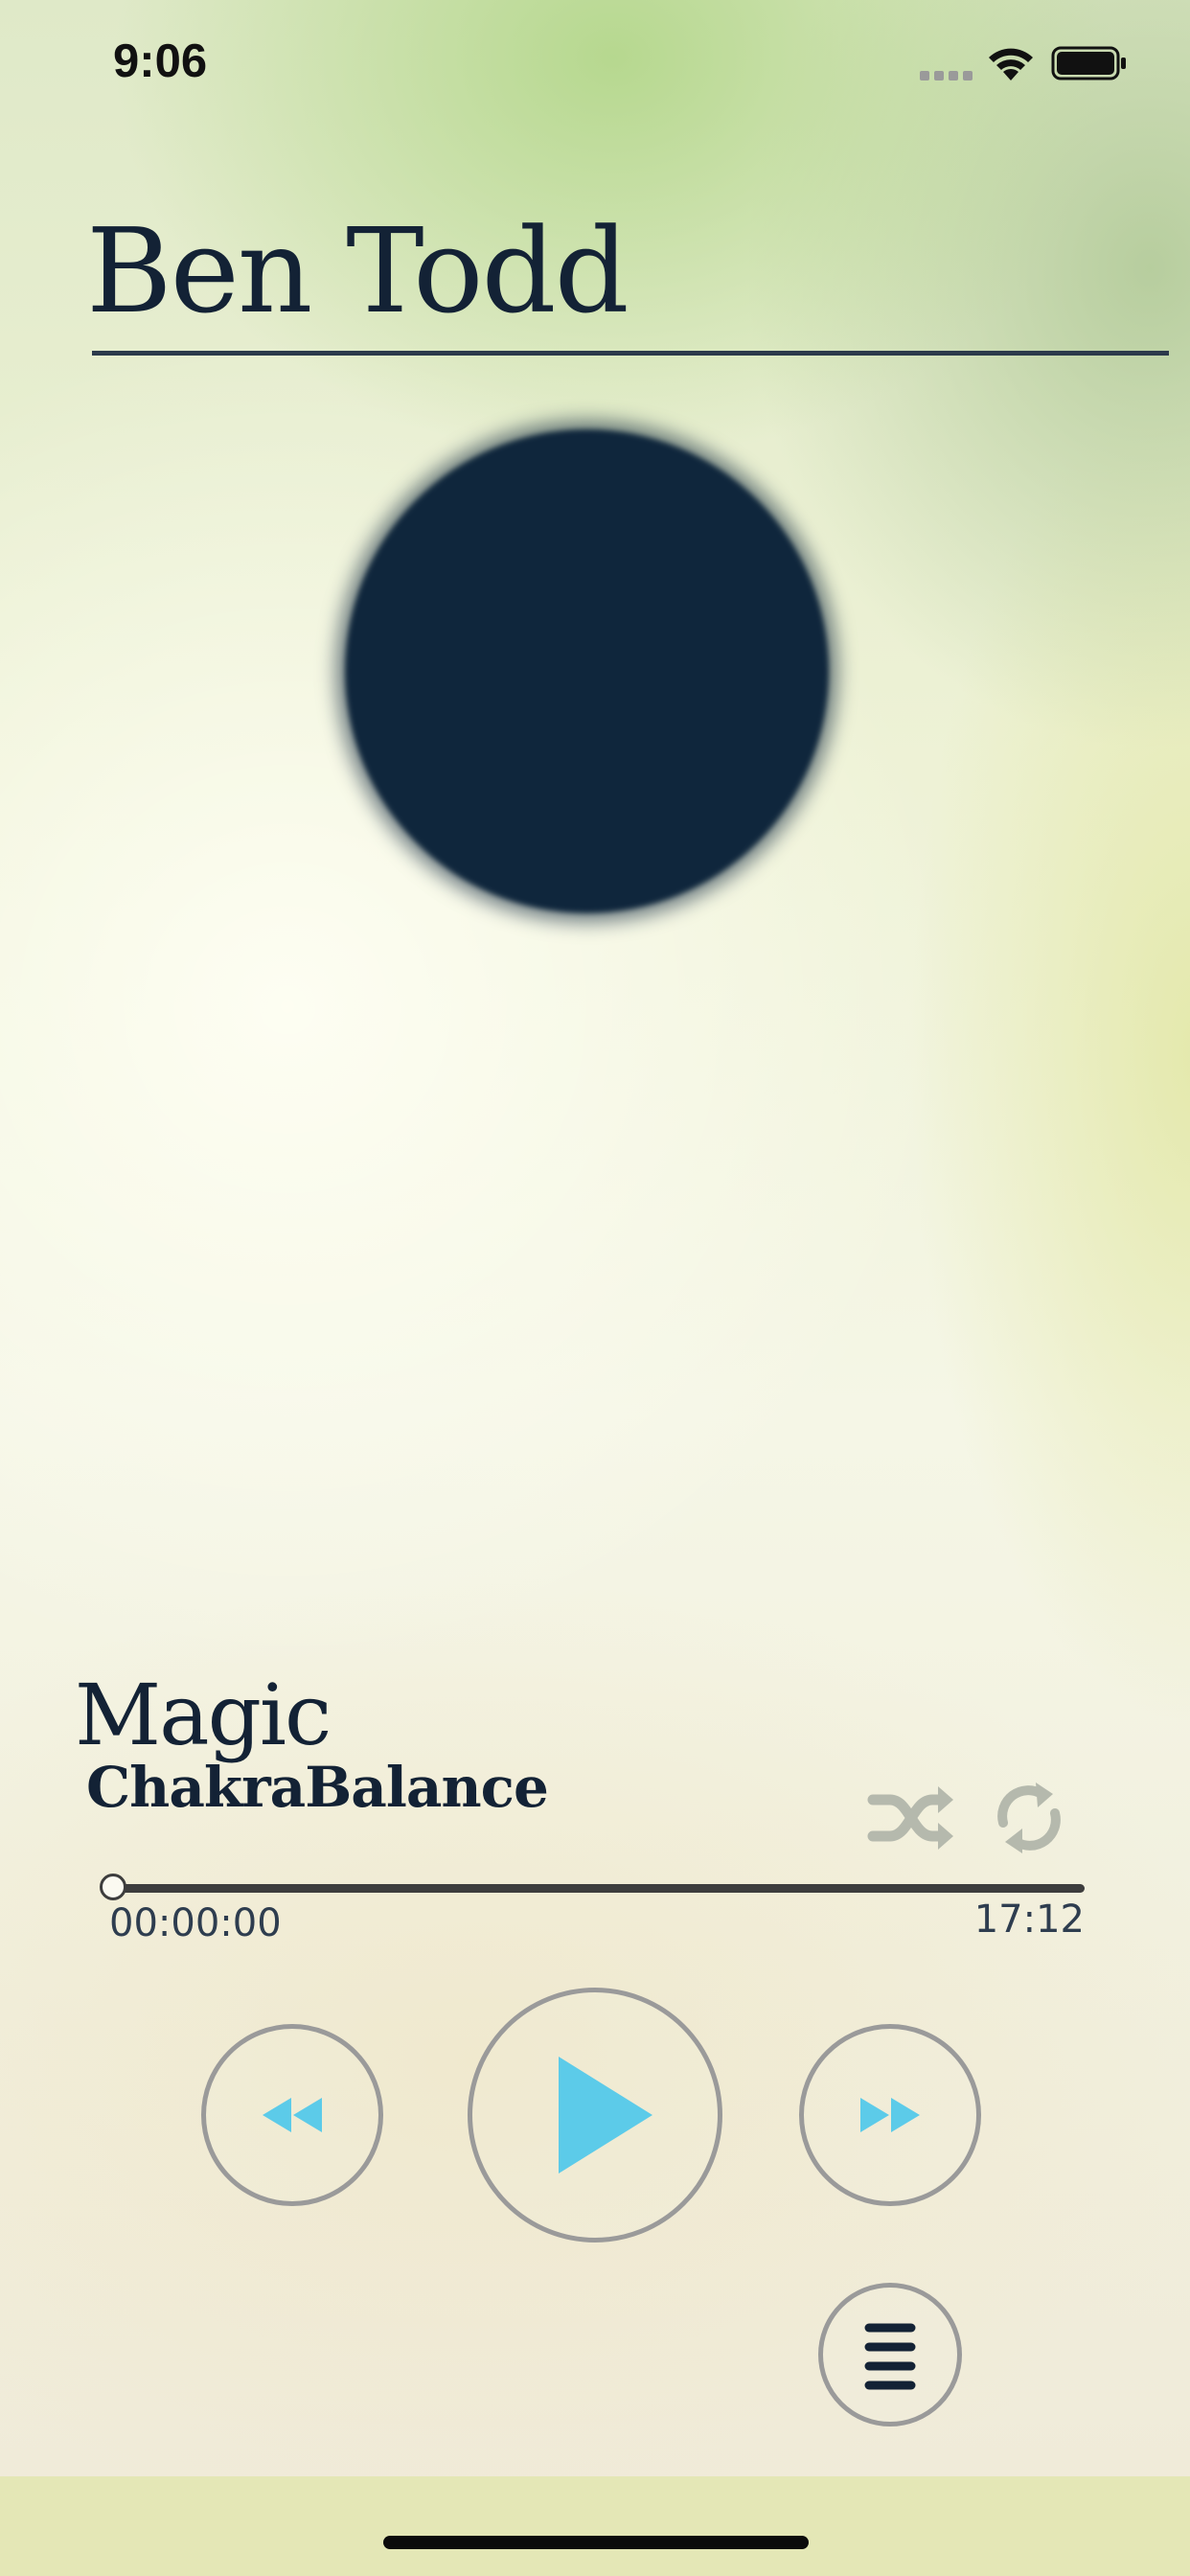 The image size is (1190, 2576). I want to click on rewind-button, so click(292, 2115).